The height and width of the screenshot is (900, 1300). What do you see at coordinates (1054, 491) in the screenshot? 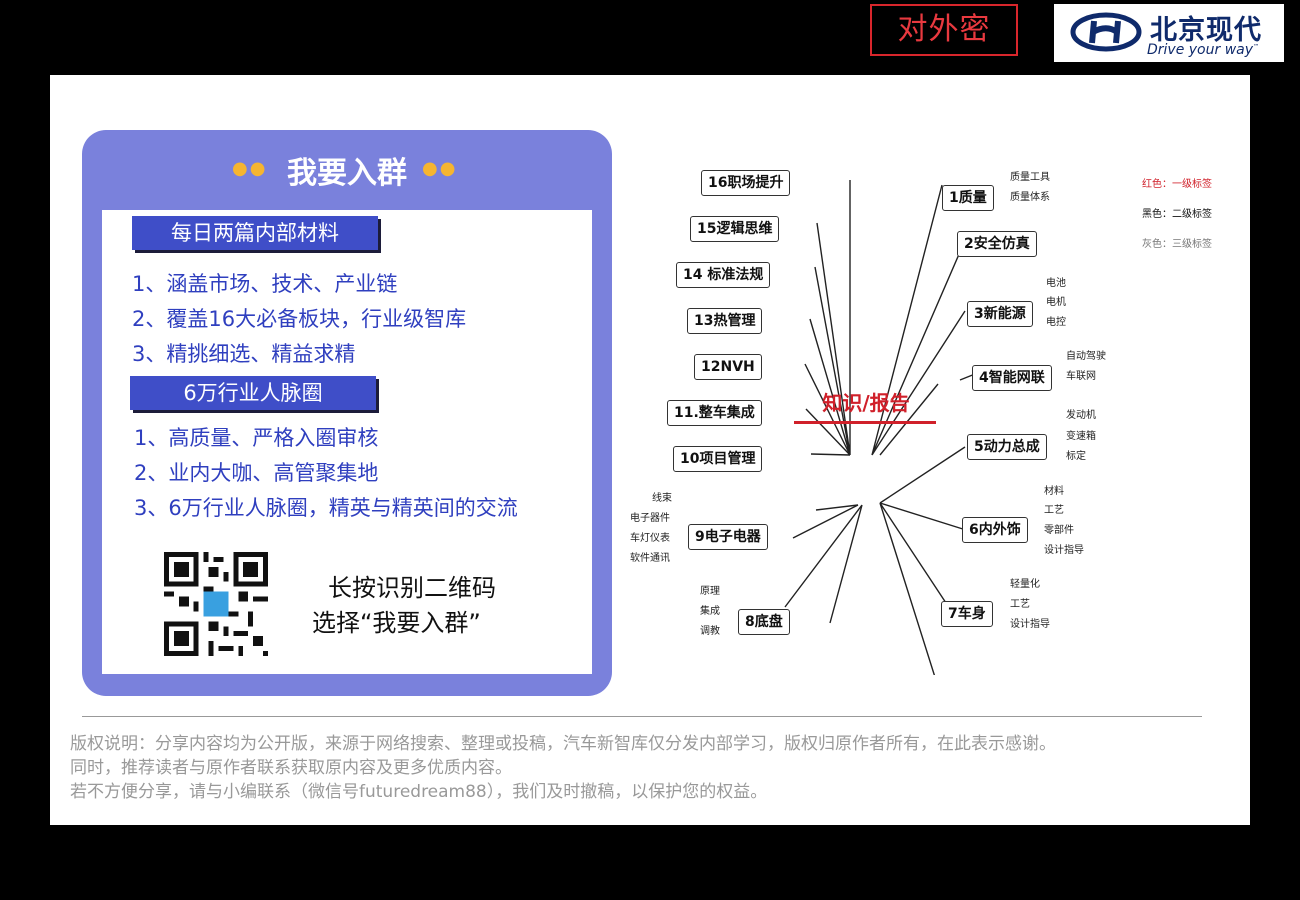
I see `mindmap-leaf: 材料` at bounding box center [1054, 491].